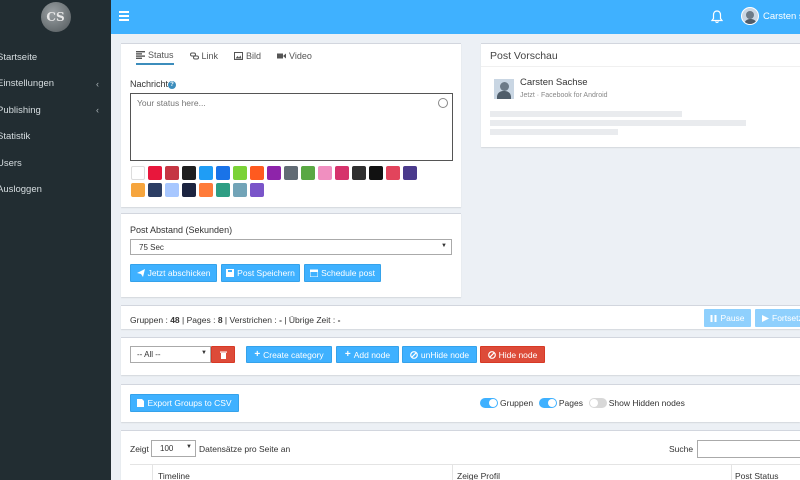 Image resolution: width=800 pixels, height=480 pixels. What do you see at coordinates (124, 16) in the screenshot?
I see `hamburger-icon` at bounding box center [124, 16].